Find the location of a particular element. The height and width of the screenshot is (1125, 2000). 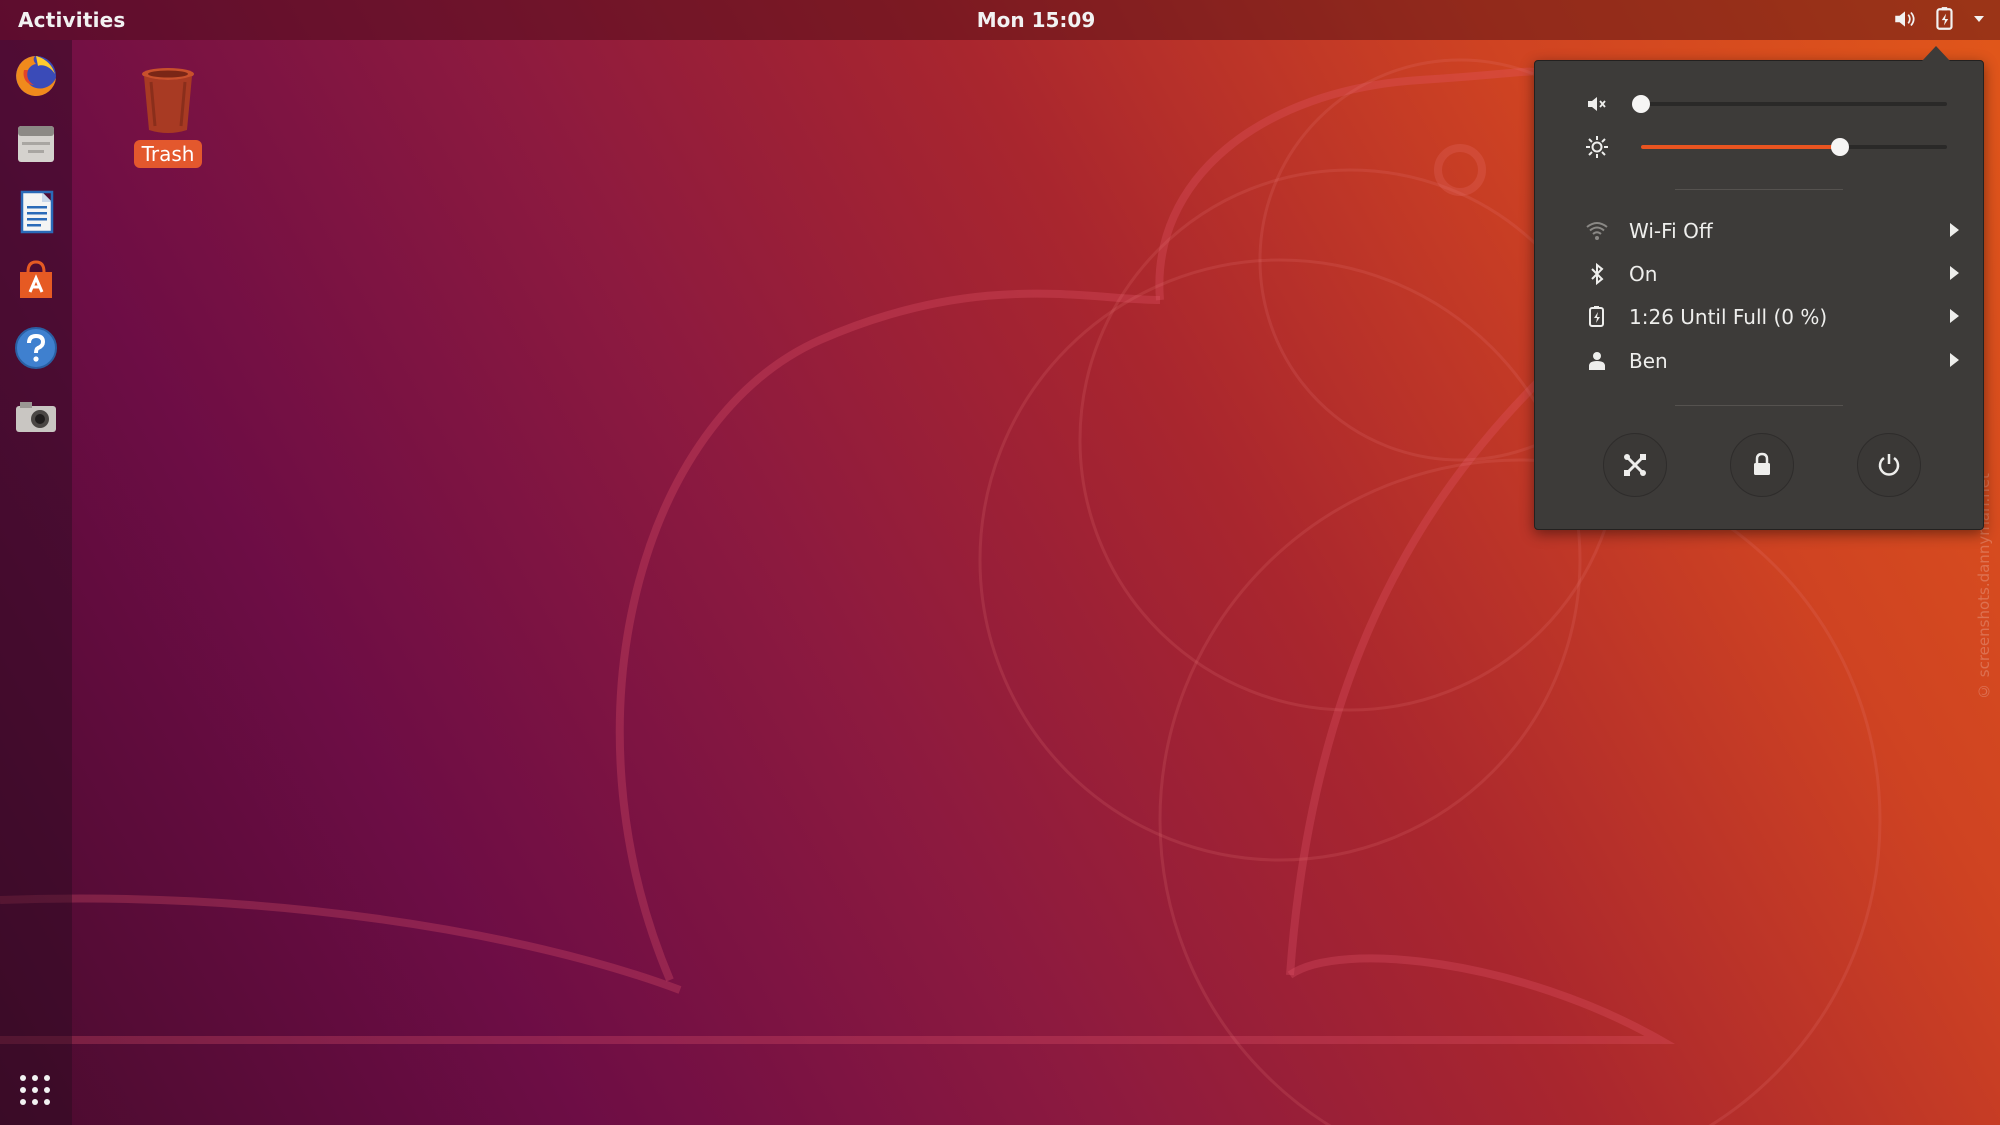

battery-item: 1:26 Until Full (0 %) is located at coordinates (1769, 317).